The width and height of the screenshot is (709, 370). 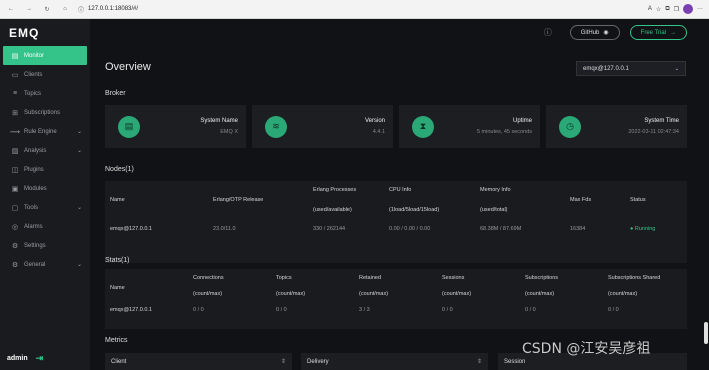 I want to click on card-icon: ◷, so click(x=570, y=126).